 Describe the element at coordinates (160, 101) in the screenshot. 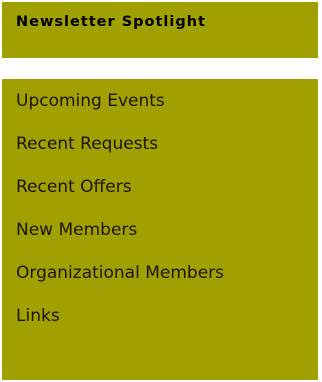

I see `nav-item-upcoming-events: Upcoming Events` at that location.